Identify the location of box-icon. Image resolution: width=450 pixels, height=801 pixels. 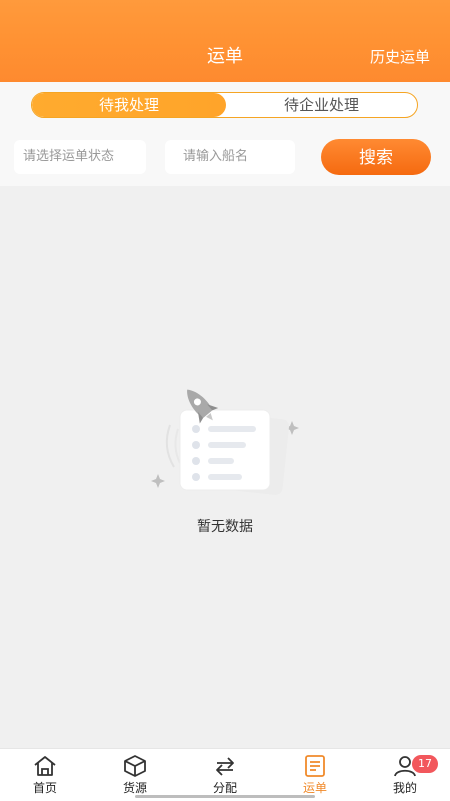
(135, 766).